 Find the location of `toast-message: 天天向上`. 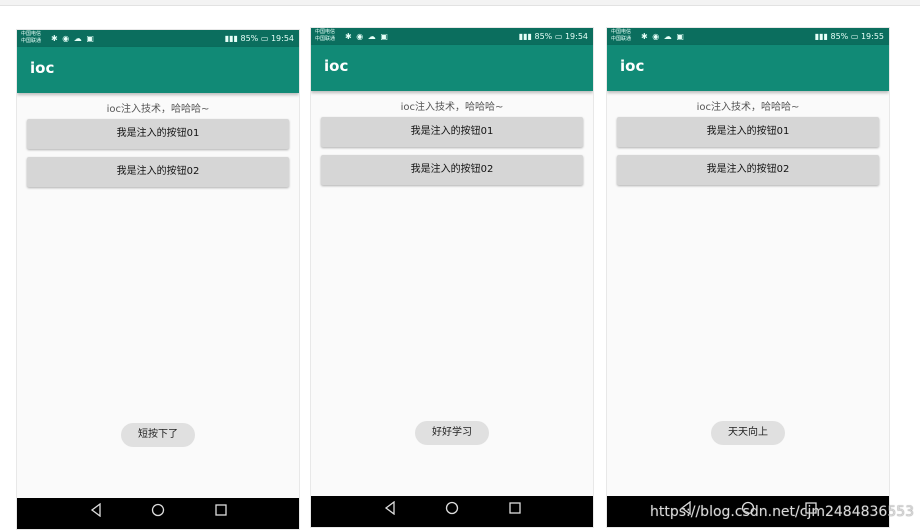

toast-message: 天天向上 is located at coordinates (748, 433).